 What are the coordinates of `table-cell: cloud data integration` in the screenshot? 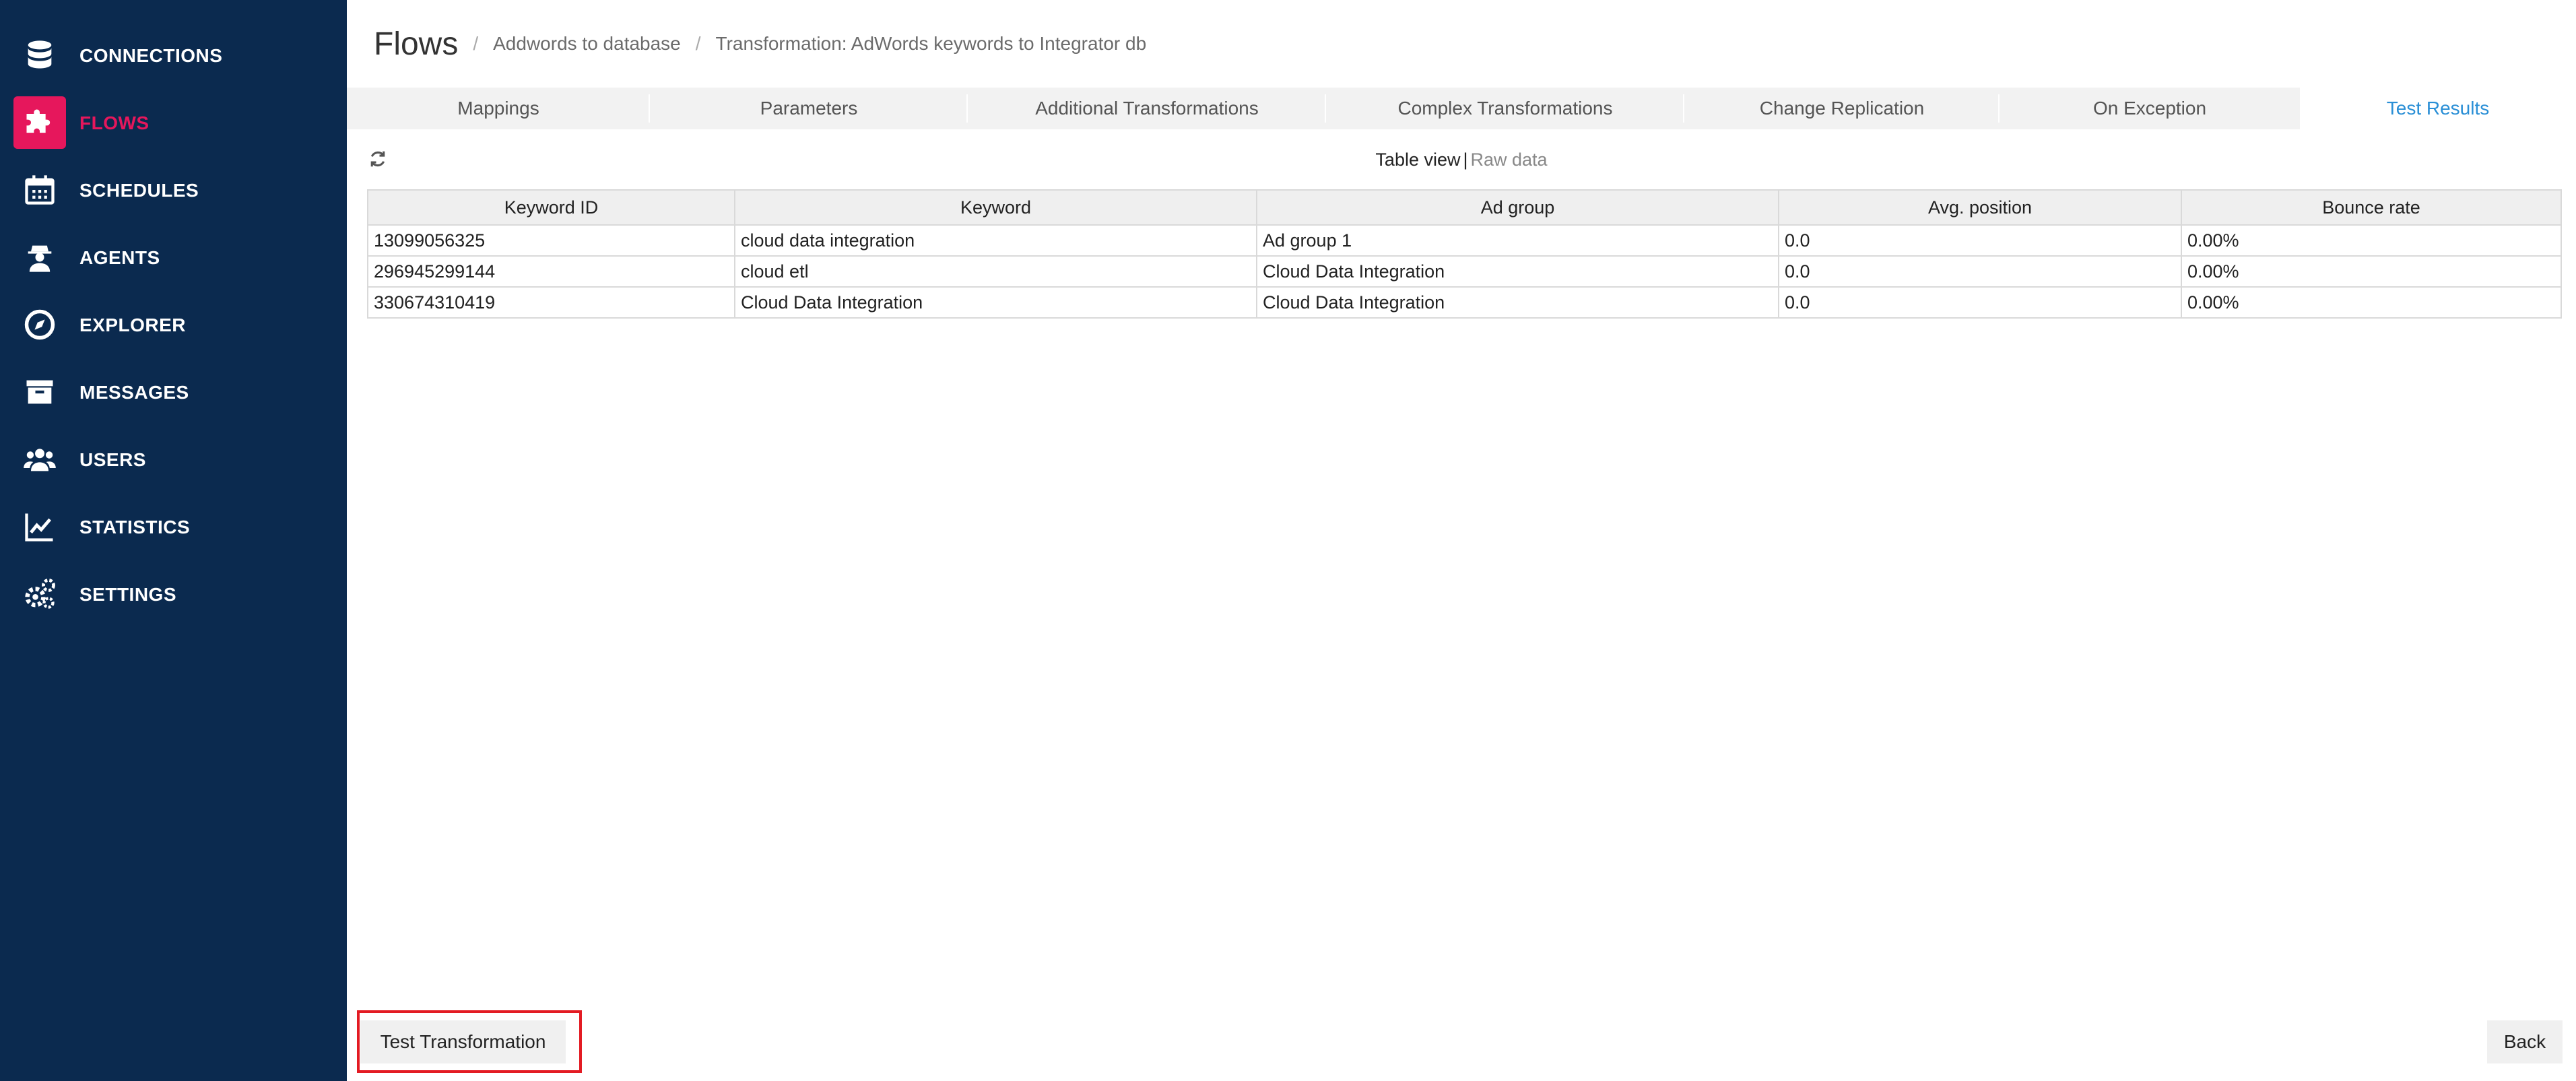 It's located at (995, 240).